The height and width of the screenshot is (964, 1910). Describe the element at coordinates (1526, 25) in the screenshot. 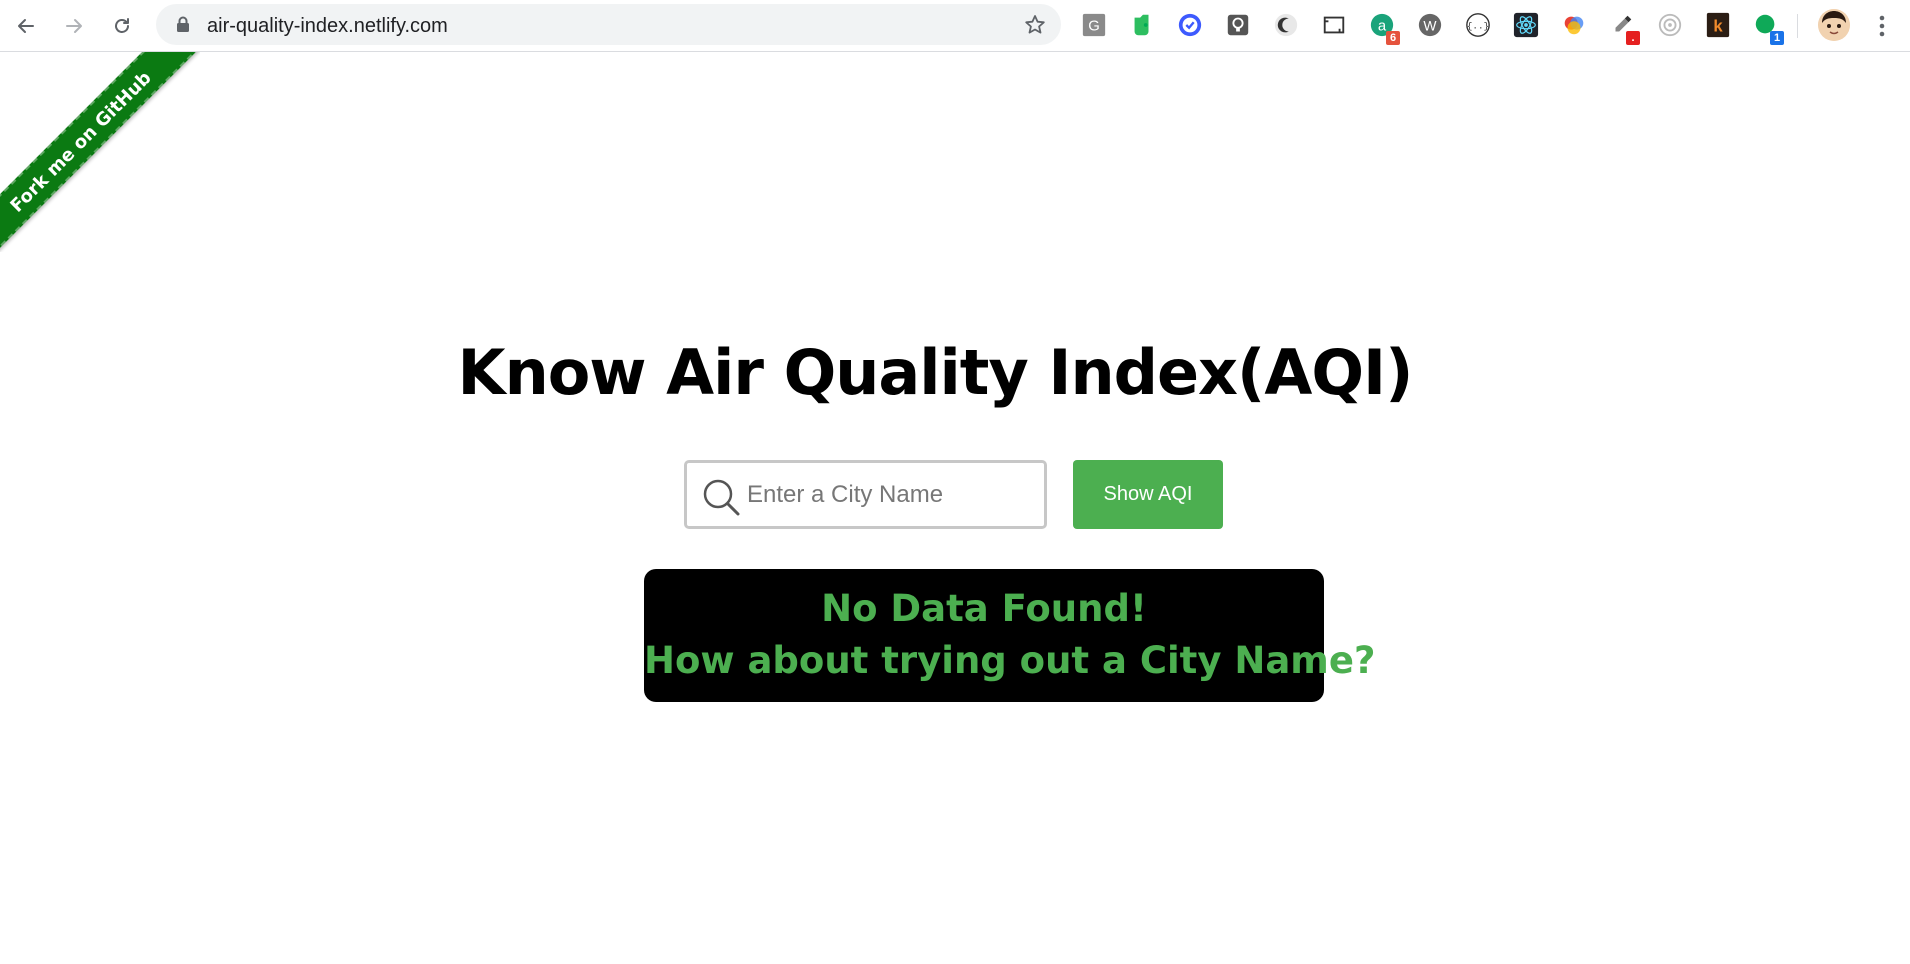

I see `react-devtools-icon` at that location.